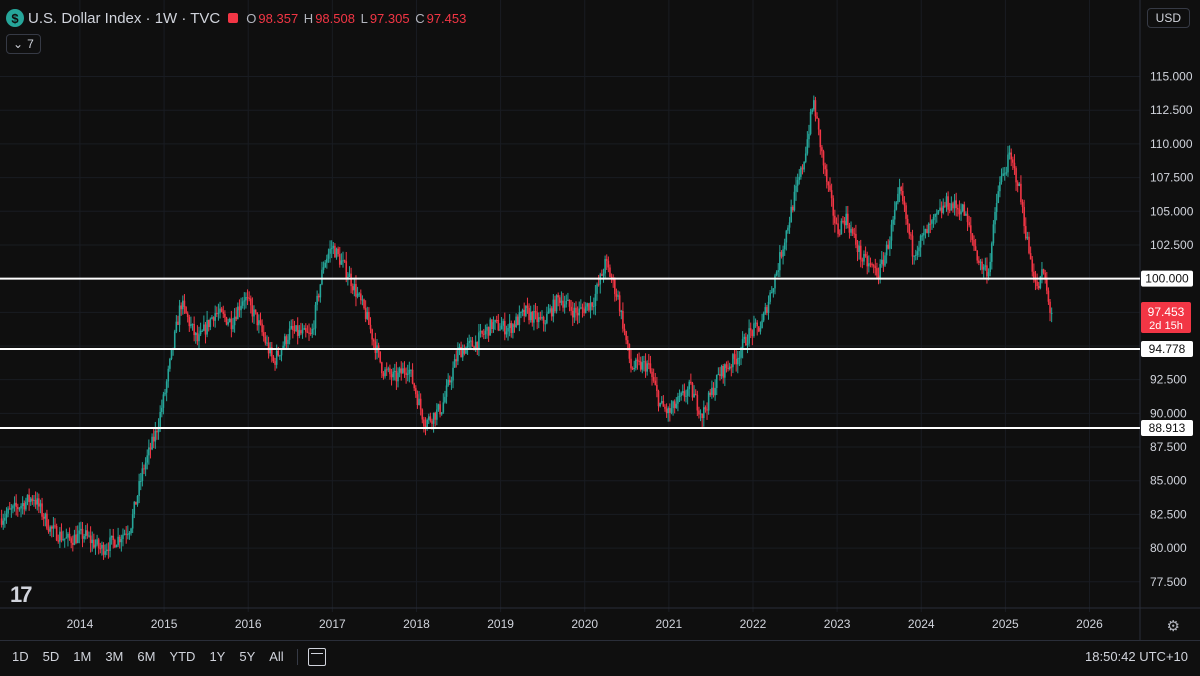 The width and height of the screenshot is (1200, 676). Describe the element at coordinates (1173, 626) in the screenshot. I see `gear-icon: ⚙` at that location.